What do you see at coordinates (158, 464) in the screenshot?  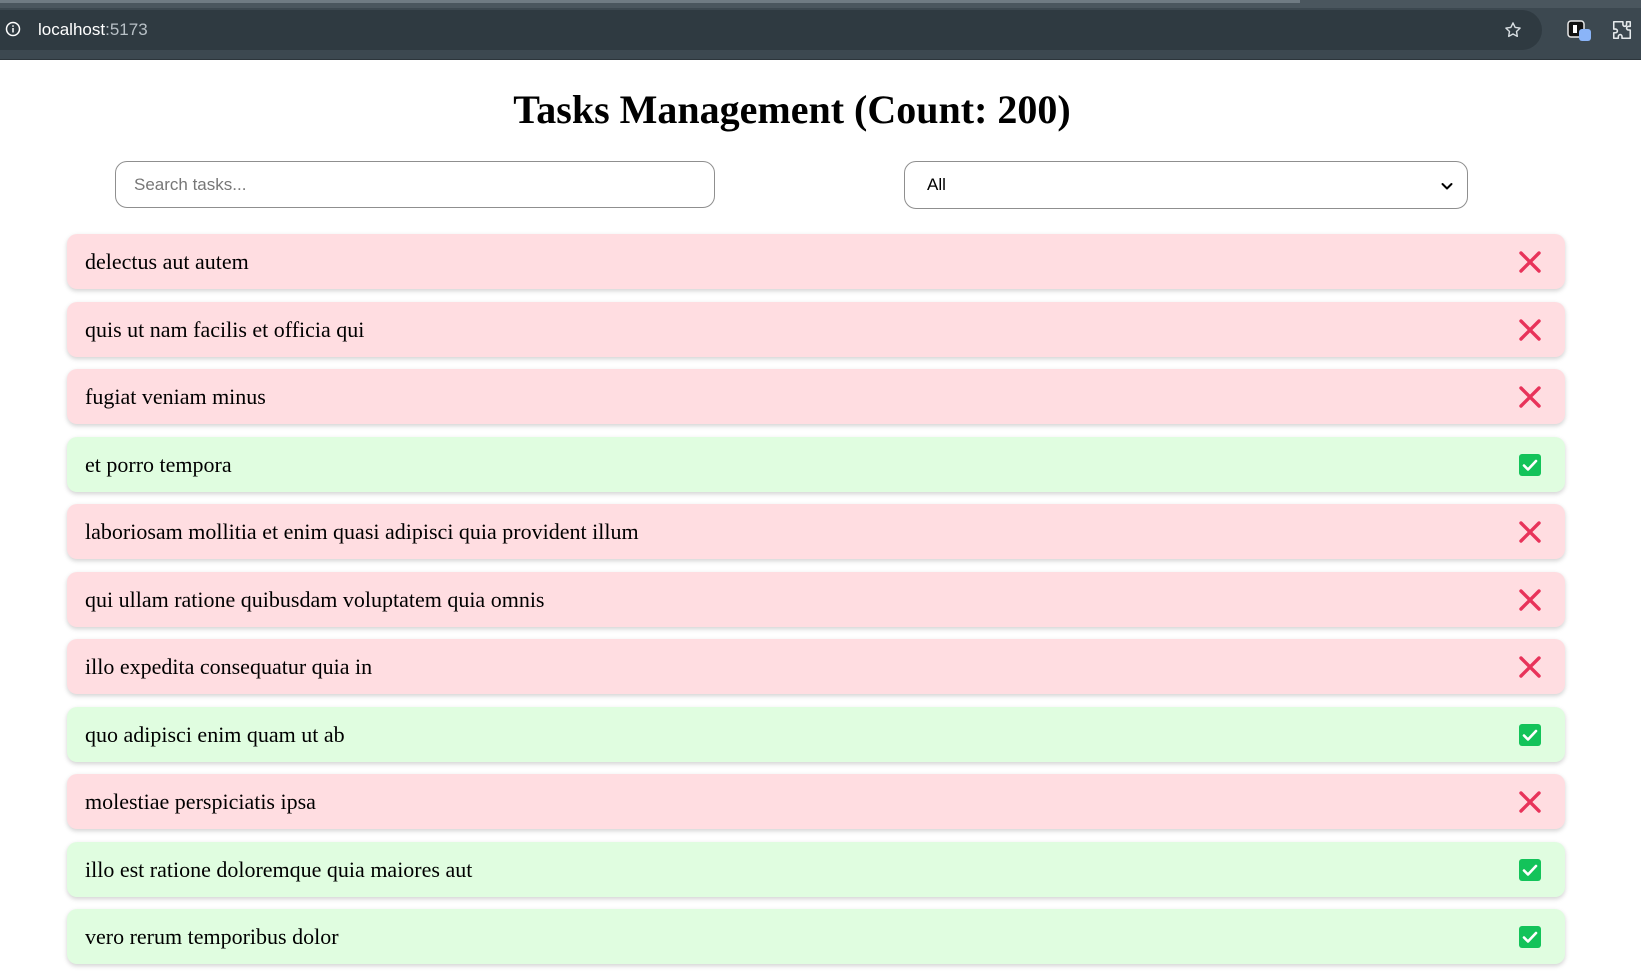 I see `task-title: et porro tempora` at bounding box center [158, 464].